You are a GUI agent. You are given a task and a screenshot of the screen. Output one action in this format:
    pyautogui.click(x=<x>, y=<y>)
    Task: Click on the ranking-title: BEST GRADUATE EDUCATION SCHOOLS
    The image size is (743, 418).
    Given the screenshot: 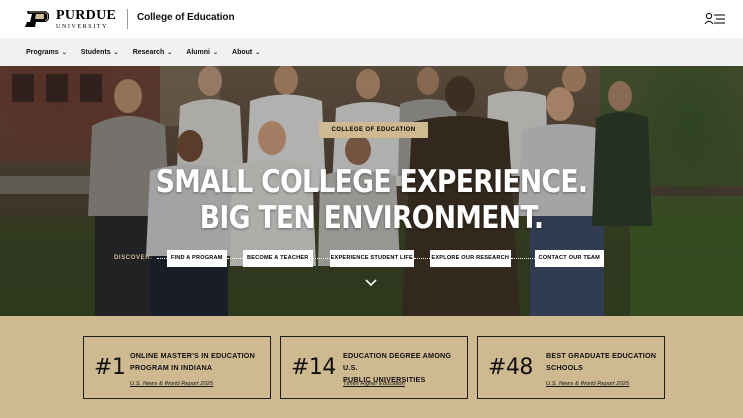 What is the action you would take?
    pyautogui.click(x=601, y=362)
    